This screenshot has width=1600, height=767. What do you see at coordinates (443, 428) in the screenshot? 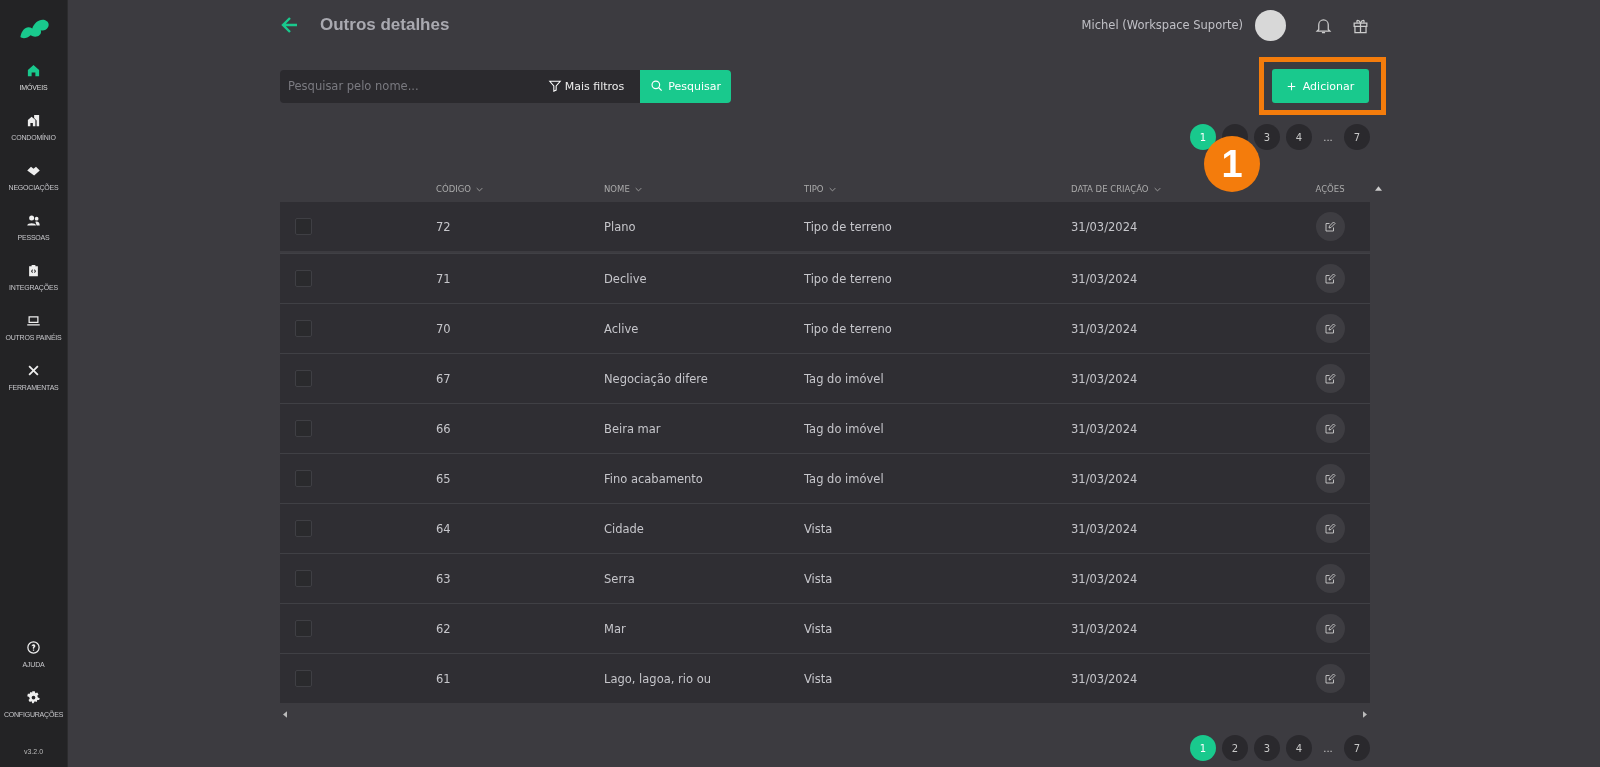
I see `table-cell: 66` at bounding box center [443, 428].